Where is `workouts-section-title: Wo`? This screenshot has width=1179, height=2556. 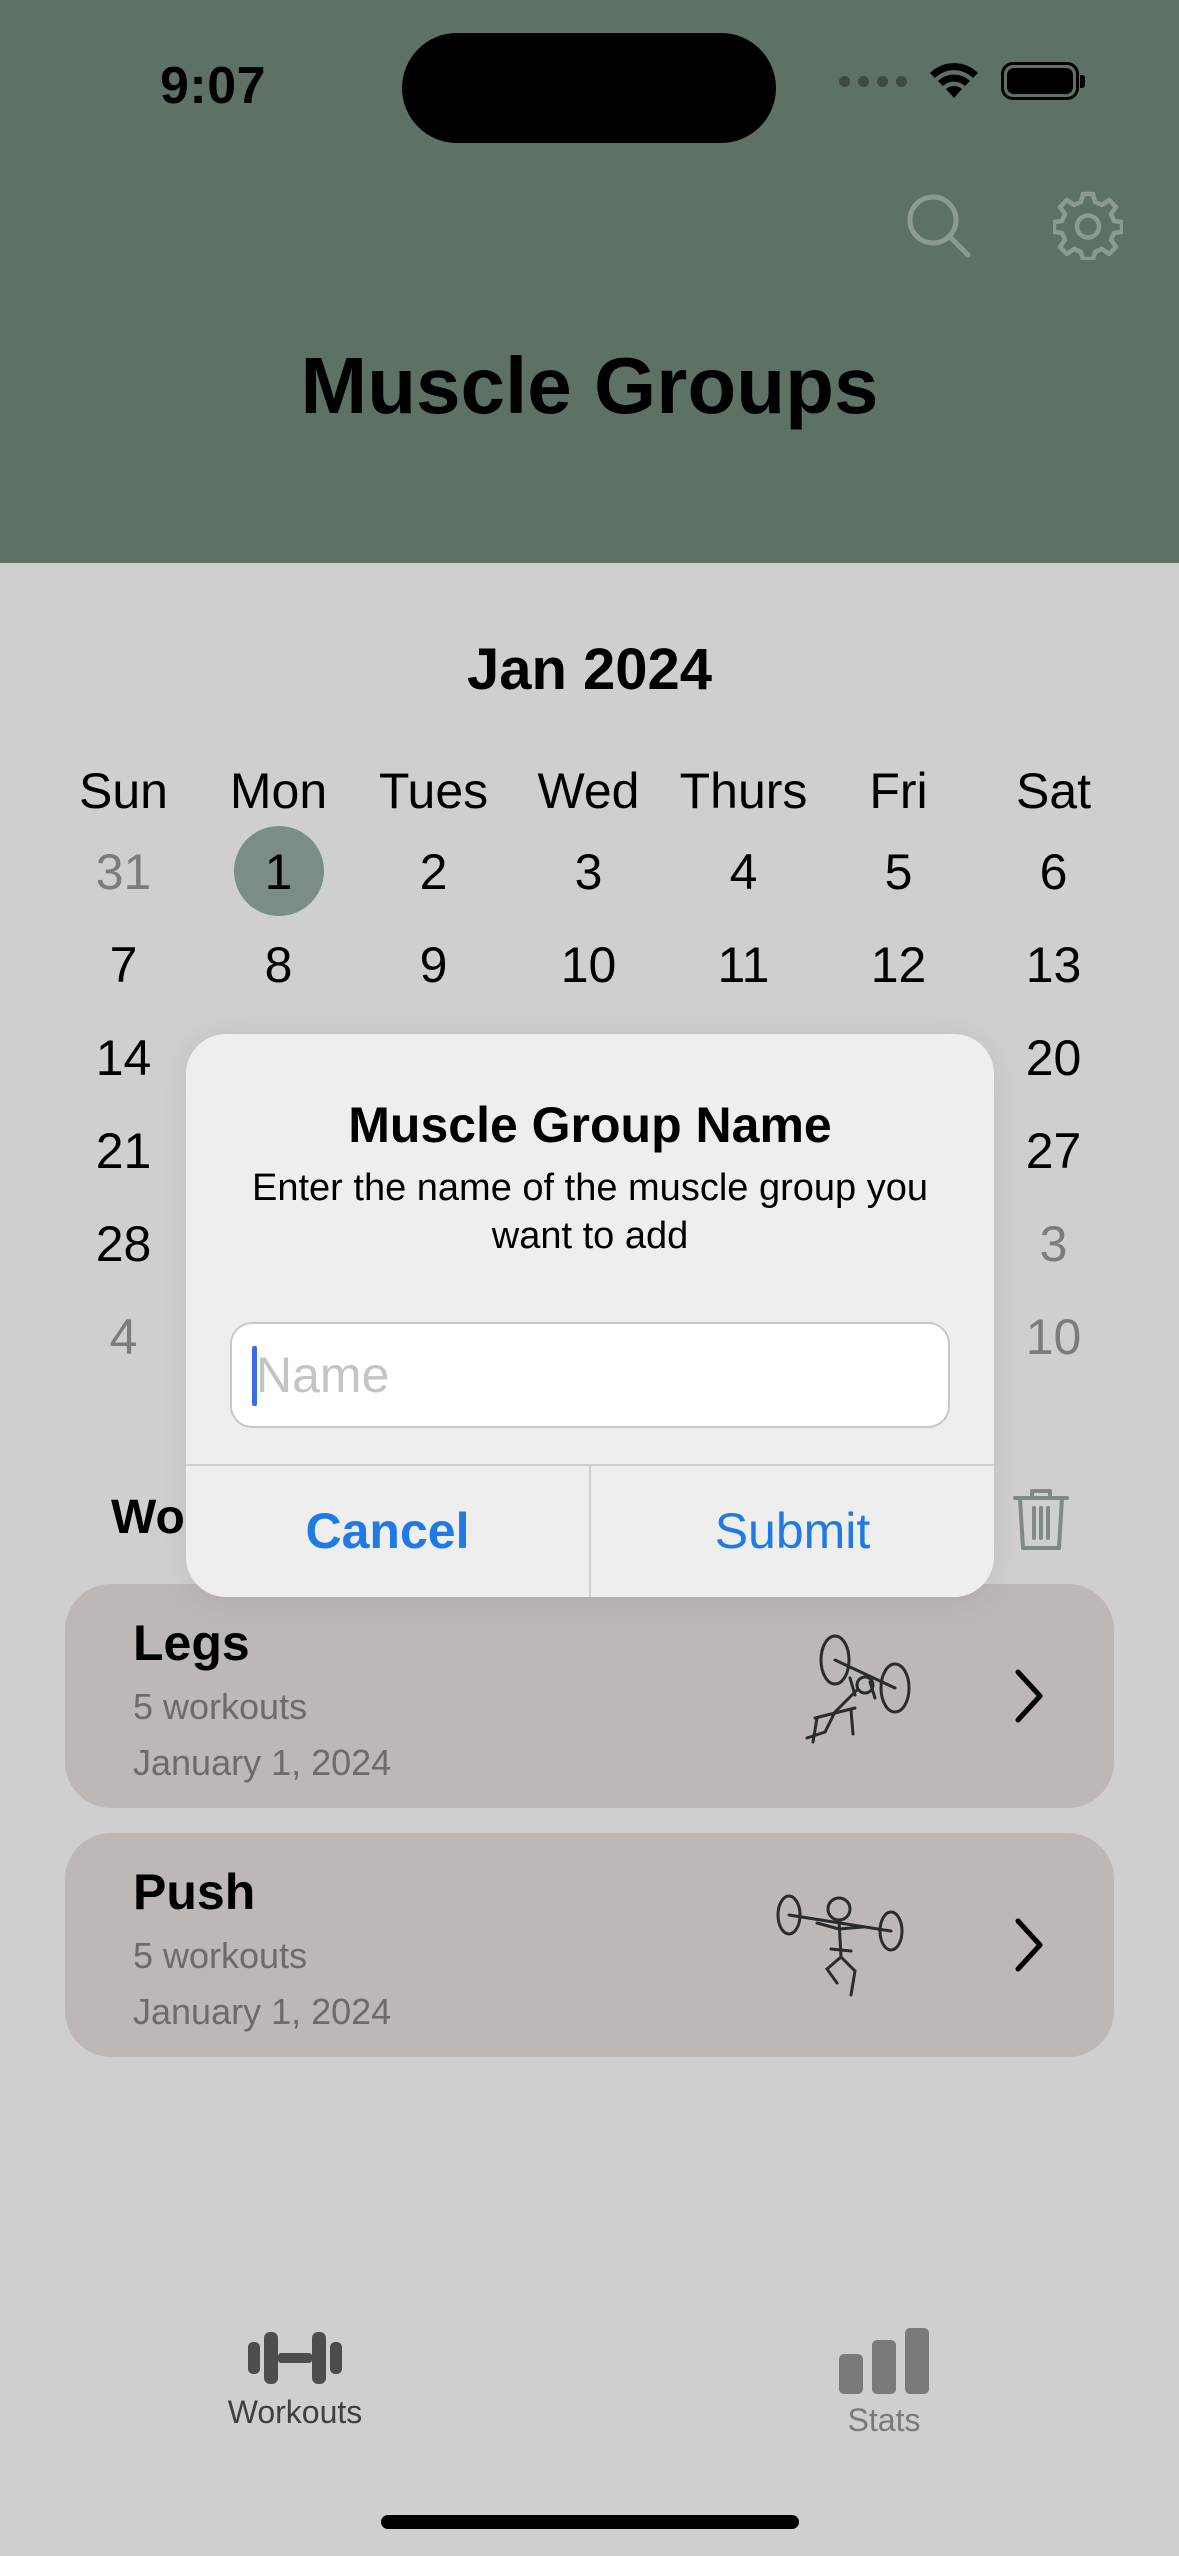
workouts-section-title: Wo is located at coordinates (148, 1517).